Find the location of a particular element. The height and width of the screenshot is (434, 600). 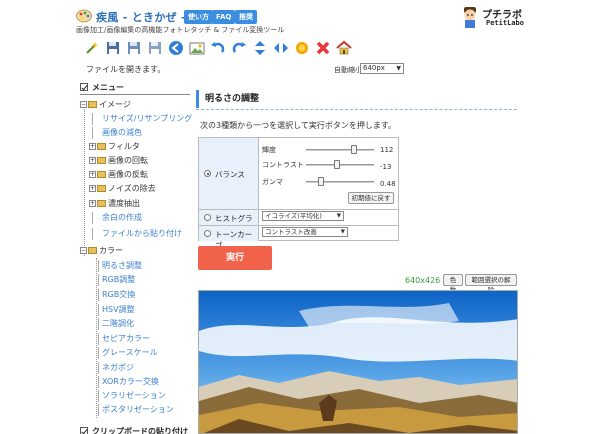

tree-guide is located at coordinates (96, 338).